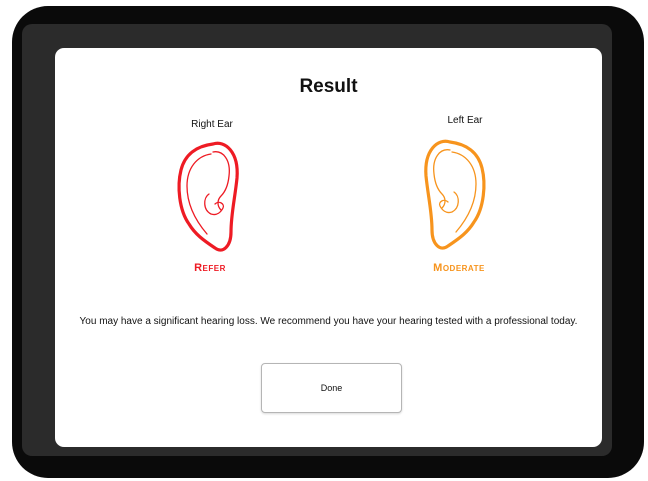 Image resolution: width=648 pixels, height=481 pixels. I want to click on done-button: Done, so click(331, 388).